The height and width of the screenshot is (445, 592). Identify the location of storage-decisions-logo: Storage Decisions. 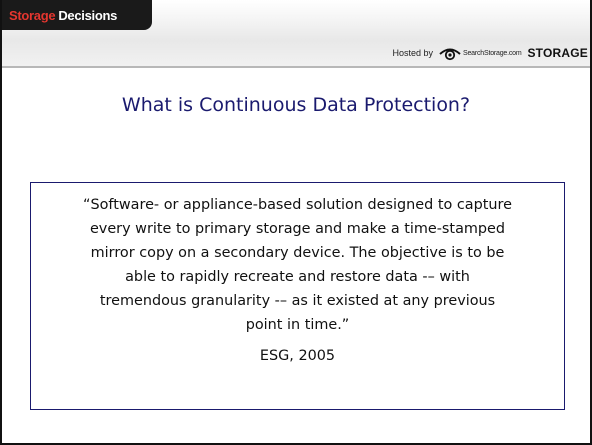
(77, 15).